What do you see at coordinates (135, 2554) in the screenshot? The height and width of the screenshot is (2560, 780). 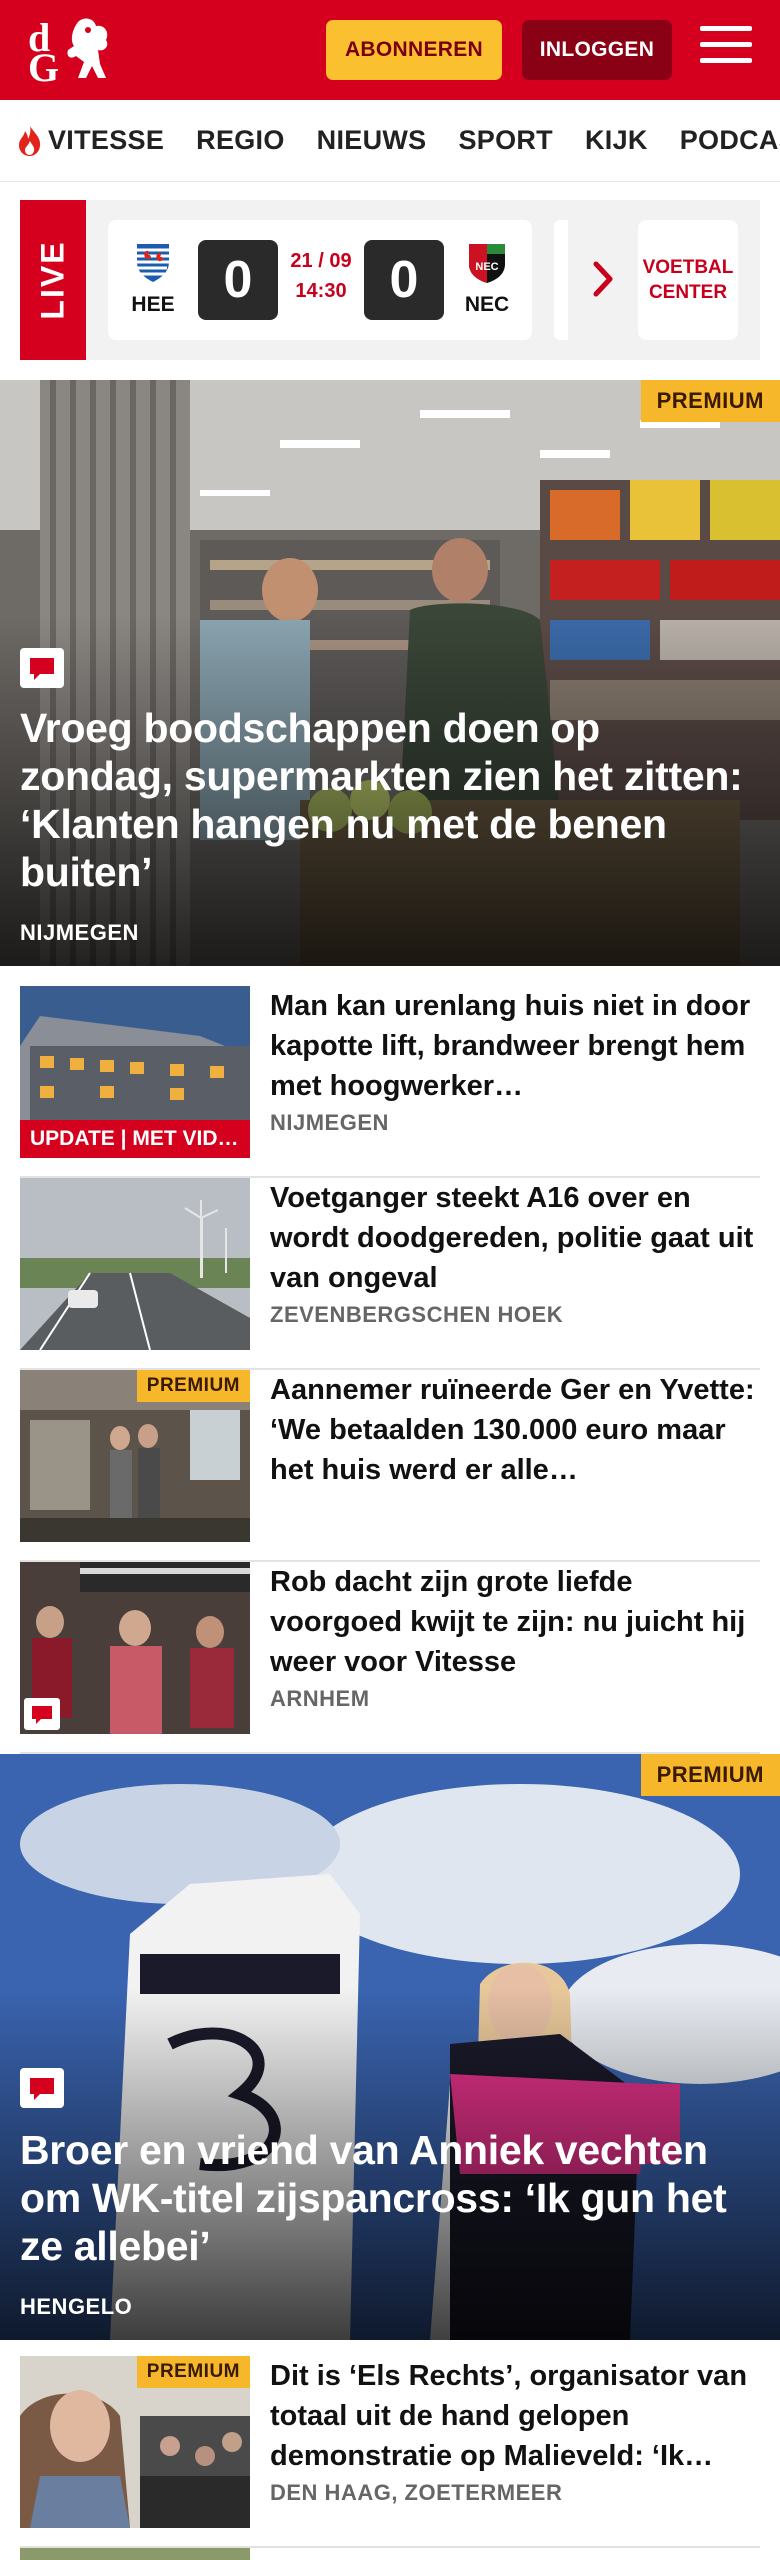 I see `next-article-thumbnail-peek` at bounding box center [135, 2554].